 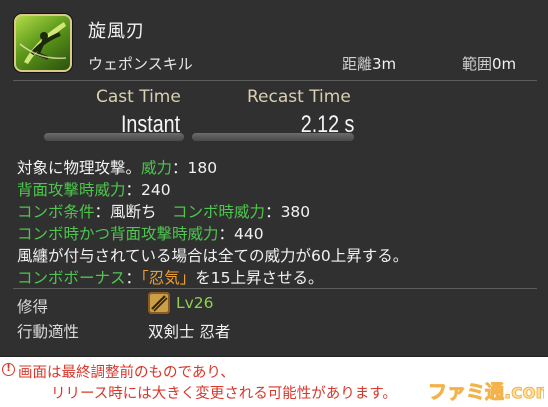 I want to click on combo-bonus-sep: ：, so click(x=133, y=278).